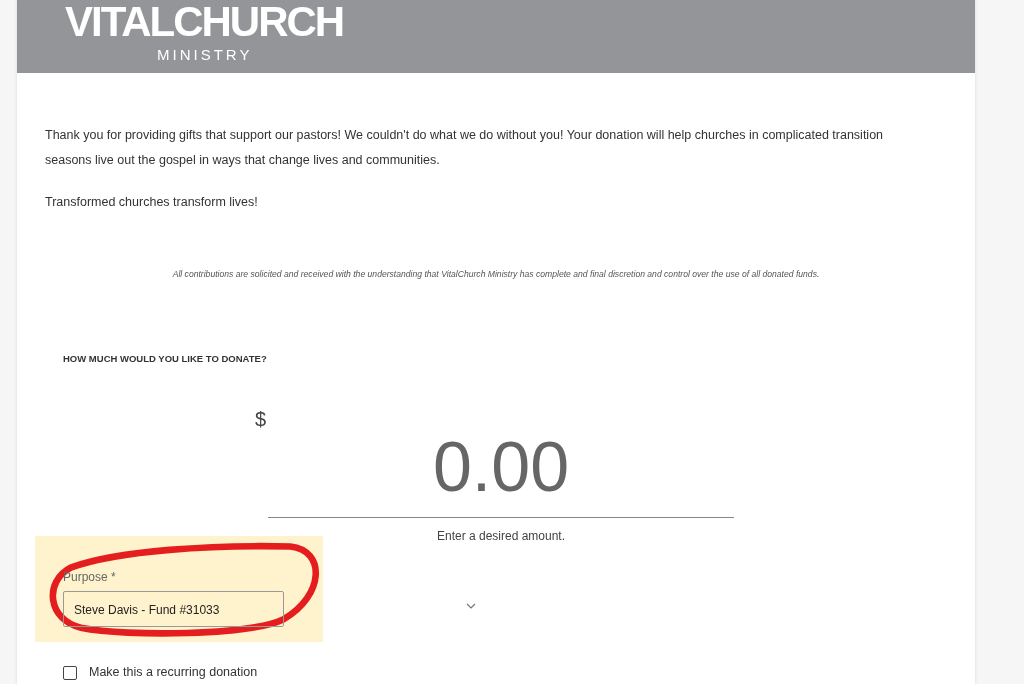 The image size is (1024, 684). I want to click on logo-name: VITALCHURCH, so click(204, 22).